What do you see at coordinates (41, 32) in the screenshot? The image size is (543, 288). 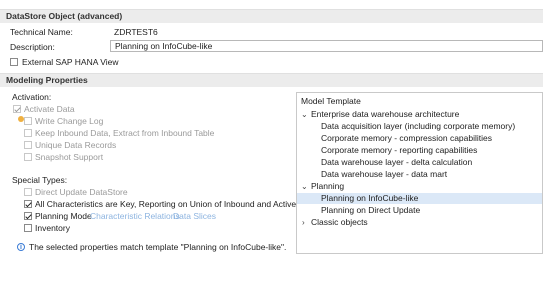 I see `technical-name-label: Technical Name:` at bounding box center [41, 32].